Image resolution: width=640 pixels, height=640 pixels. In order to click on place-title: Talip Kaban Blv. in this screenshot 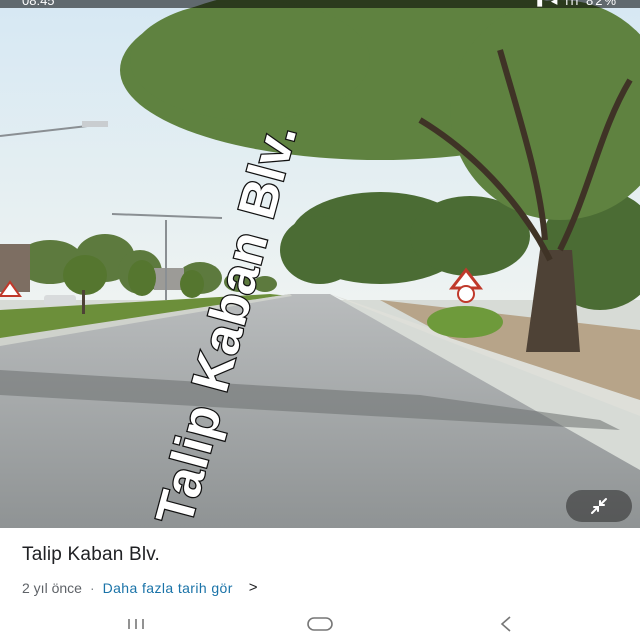, I will do `click(91, 554)`.